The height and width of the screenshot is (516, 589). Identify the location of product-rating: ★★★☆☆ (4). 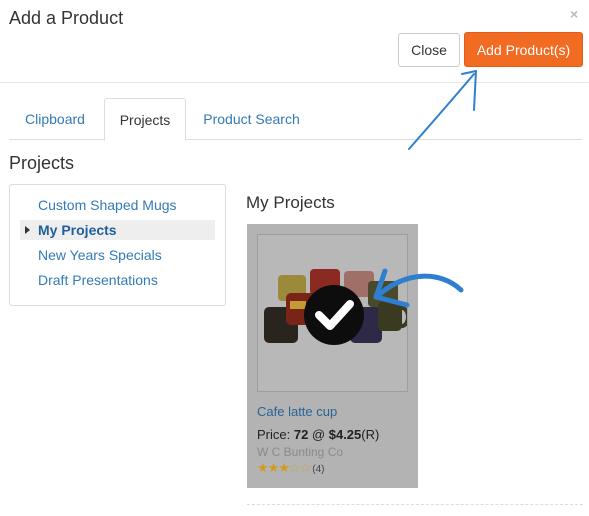
(291, 468).